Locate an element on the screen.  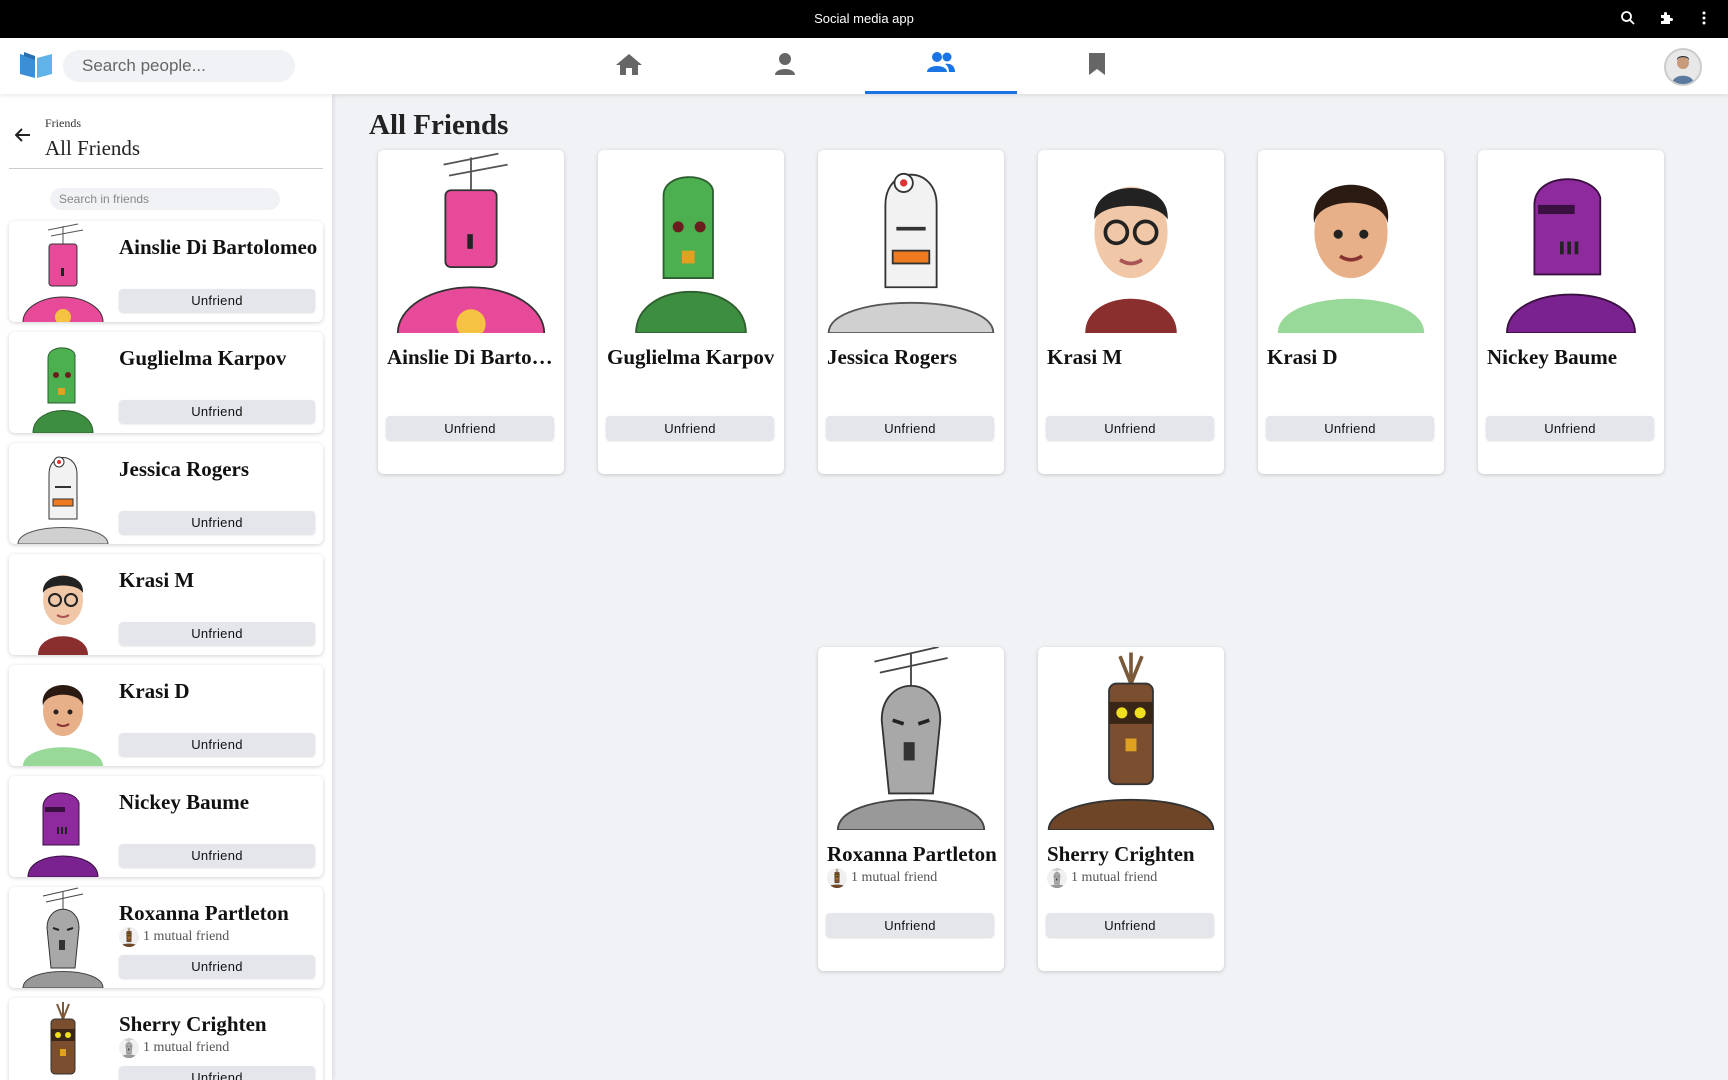
sidebar-friend-item: Jessica Rogers Unfriend is located at coordinates (166, 493).